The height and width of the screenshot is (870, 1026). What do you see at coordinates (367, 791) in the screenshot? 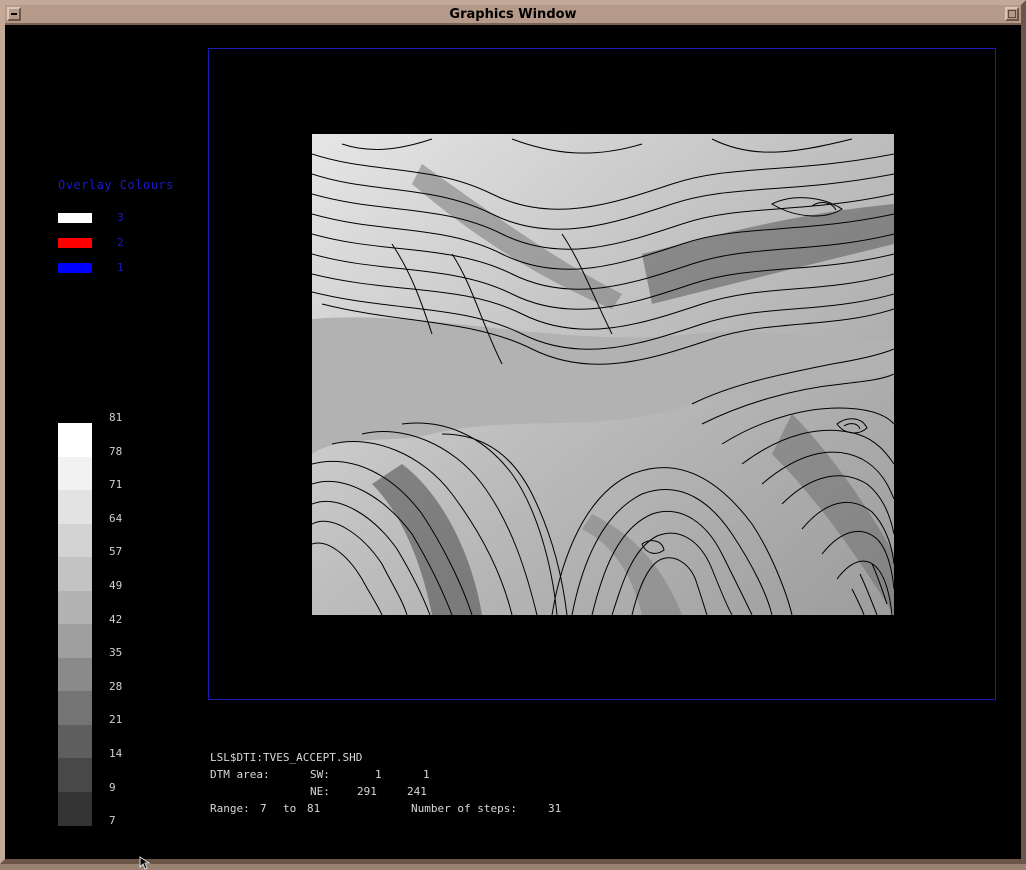
I see `ne-x-value: 291` at bounding box center [367, 791].